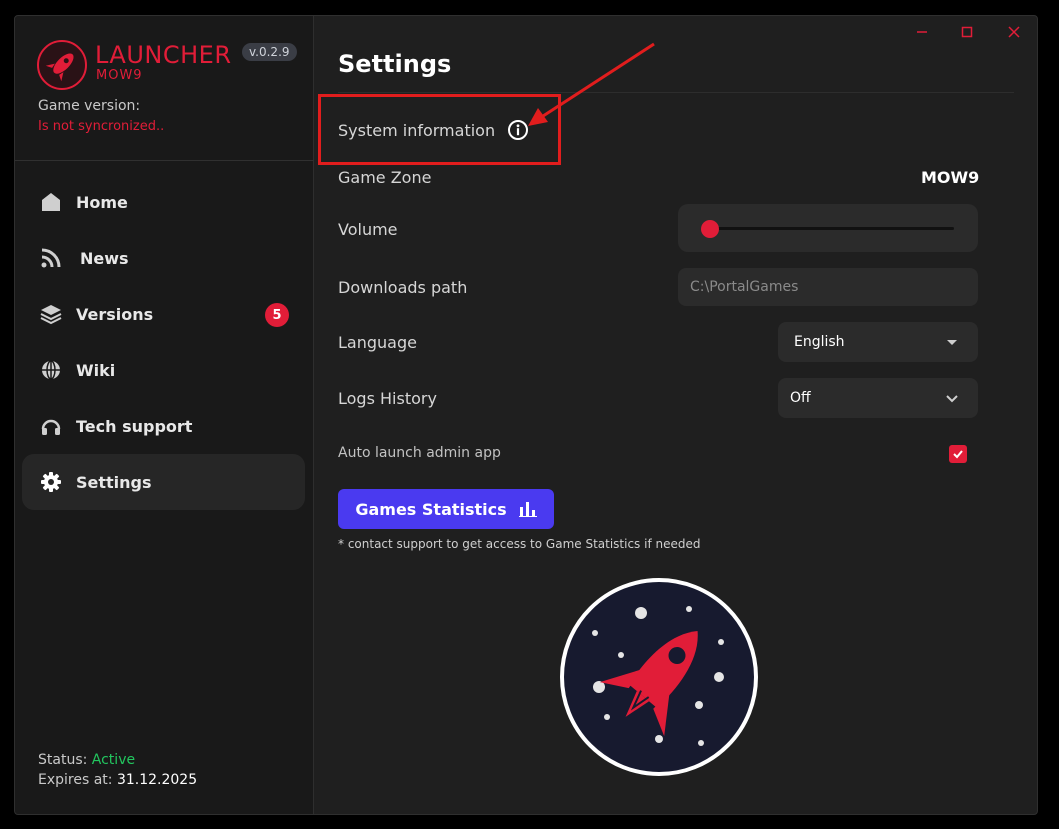 The image size is (1059, 829). What do you see at coordinates (952, 342) in the screenshot?
I see `caret-down-icon` at bounding box center [952, 342].